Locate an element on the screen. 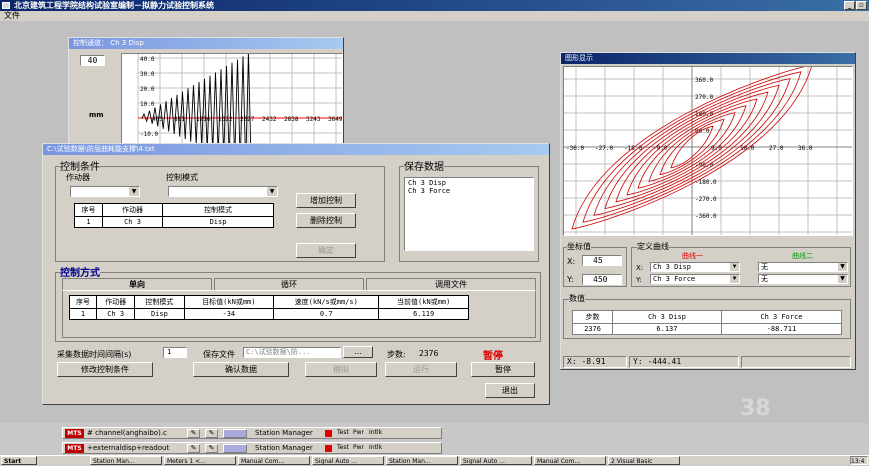  step-label: 步数: is located at coordinates (396, 354).